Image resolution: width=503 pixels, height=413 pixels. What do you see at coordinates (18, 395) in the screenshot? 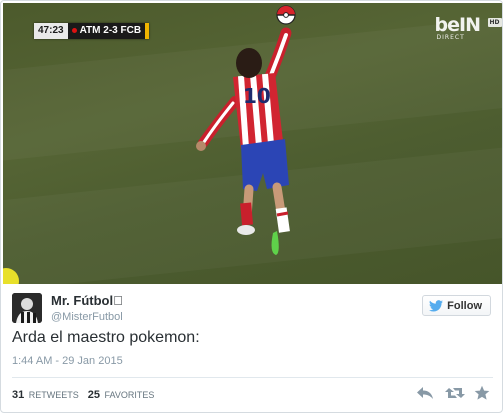
I see `retweets-count: 31` at bounding box center [18, 395].